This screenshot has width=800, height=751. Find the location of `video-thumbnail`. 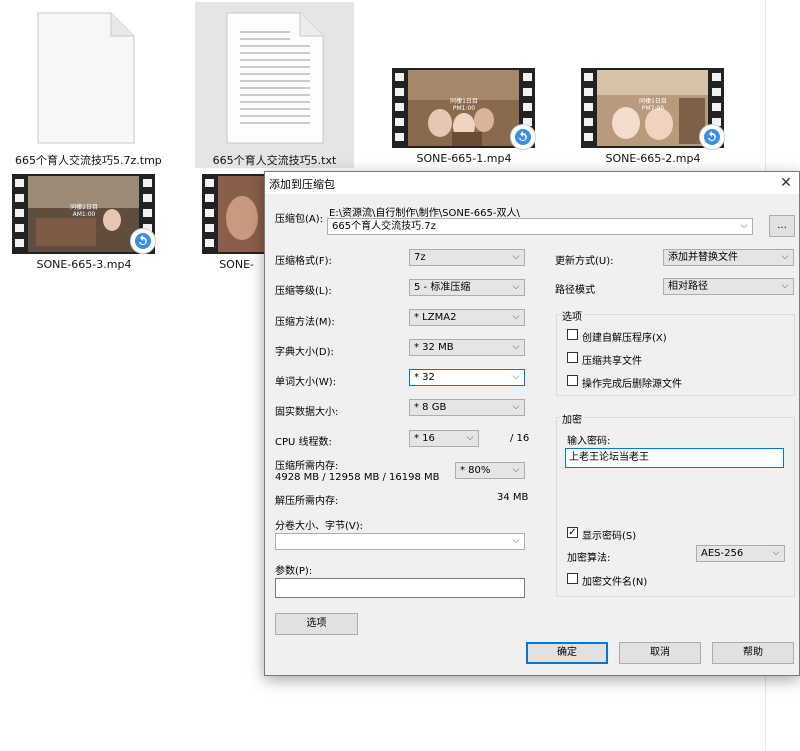

video-thumbnail is located at coordinates (233, 214).